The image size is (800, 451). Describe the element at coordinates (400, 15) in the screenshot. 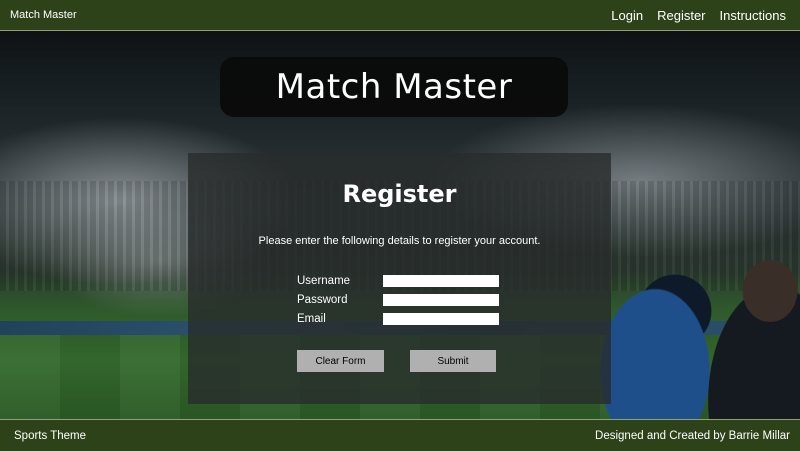

I see `navbar: Match Master Login Register Instructions` at that location.